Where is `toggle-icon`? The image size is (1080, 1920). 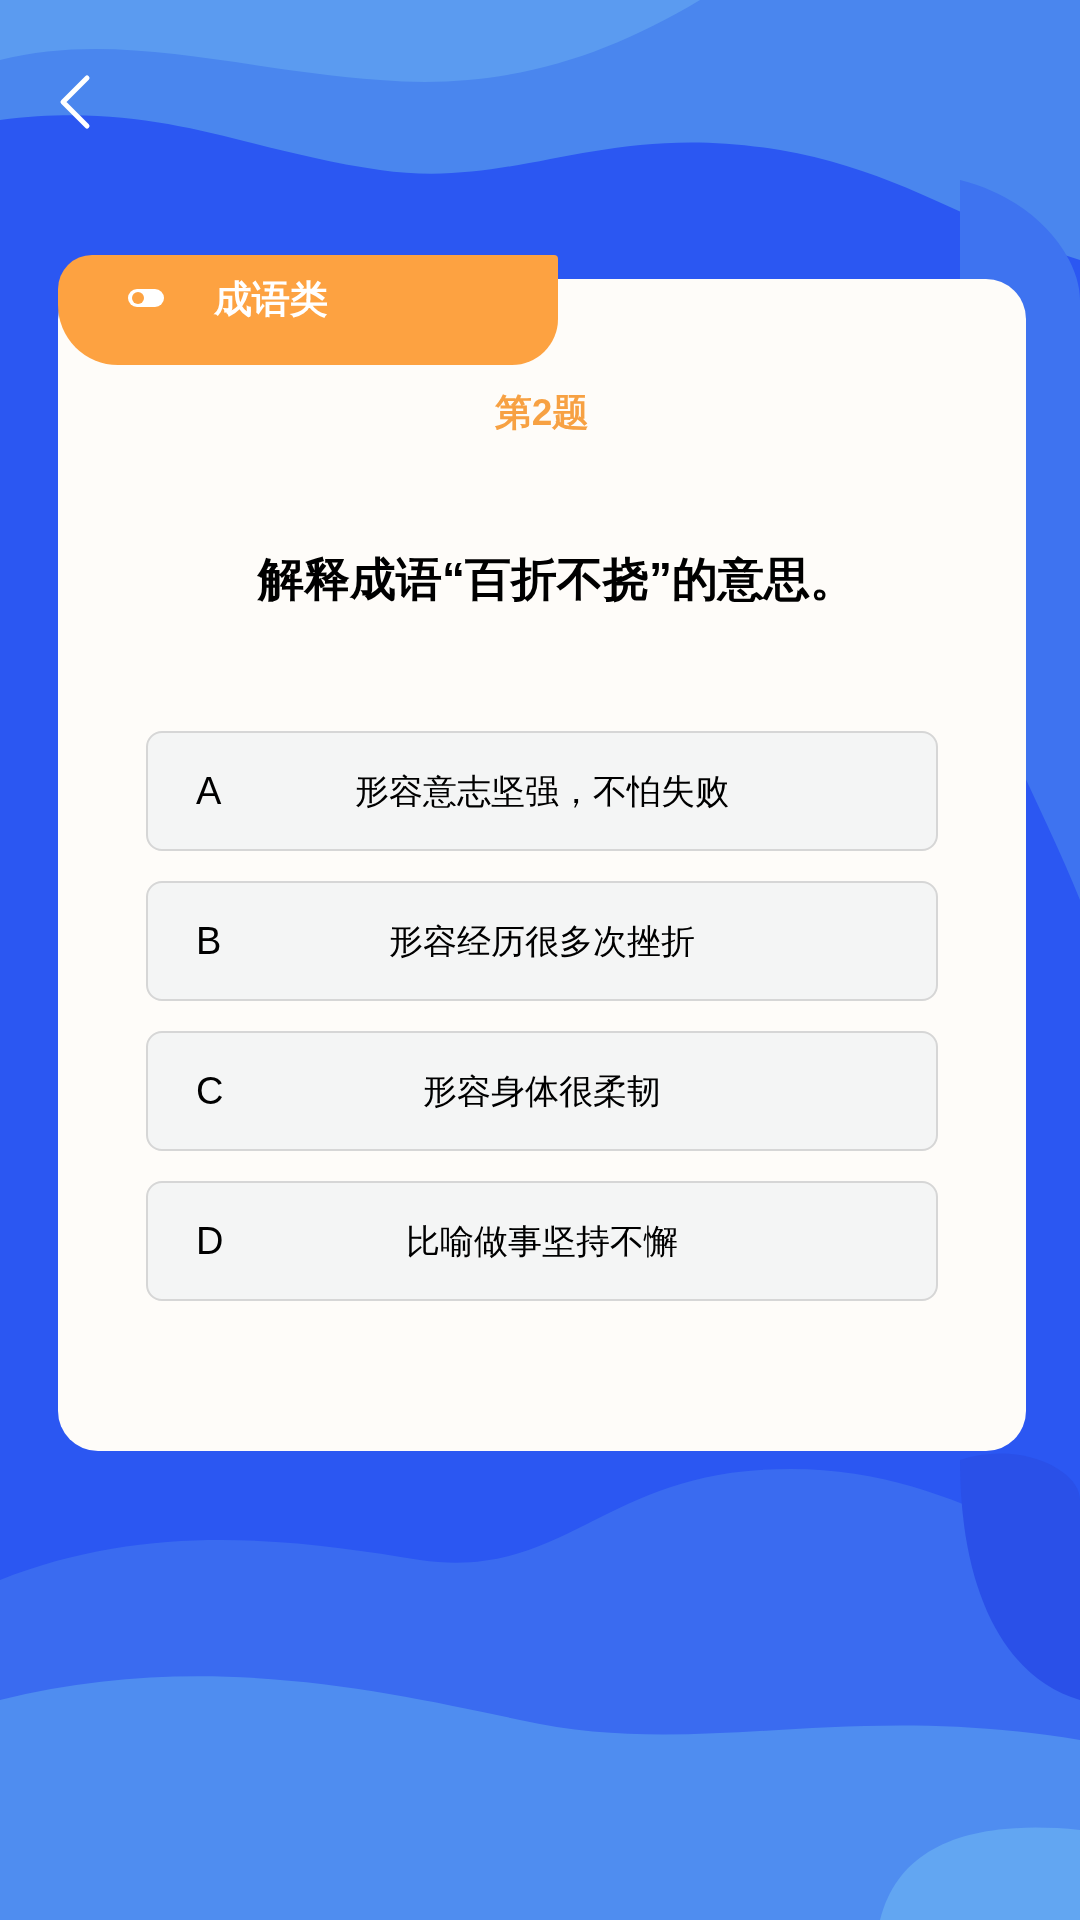
toggle-icon is located at coordinates (146, 298).